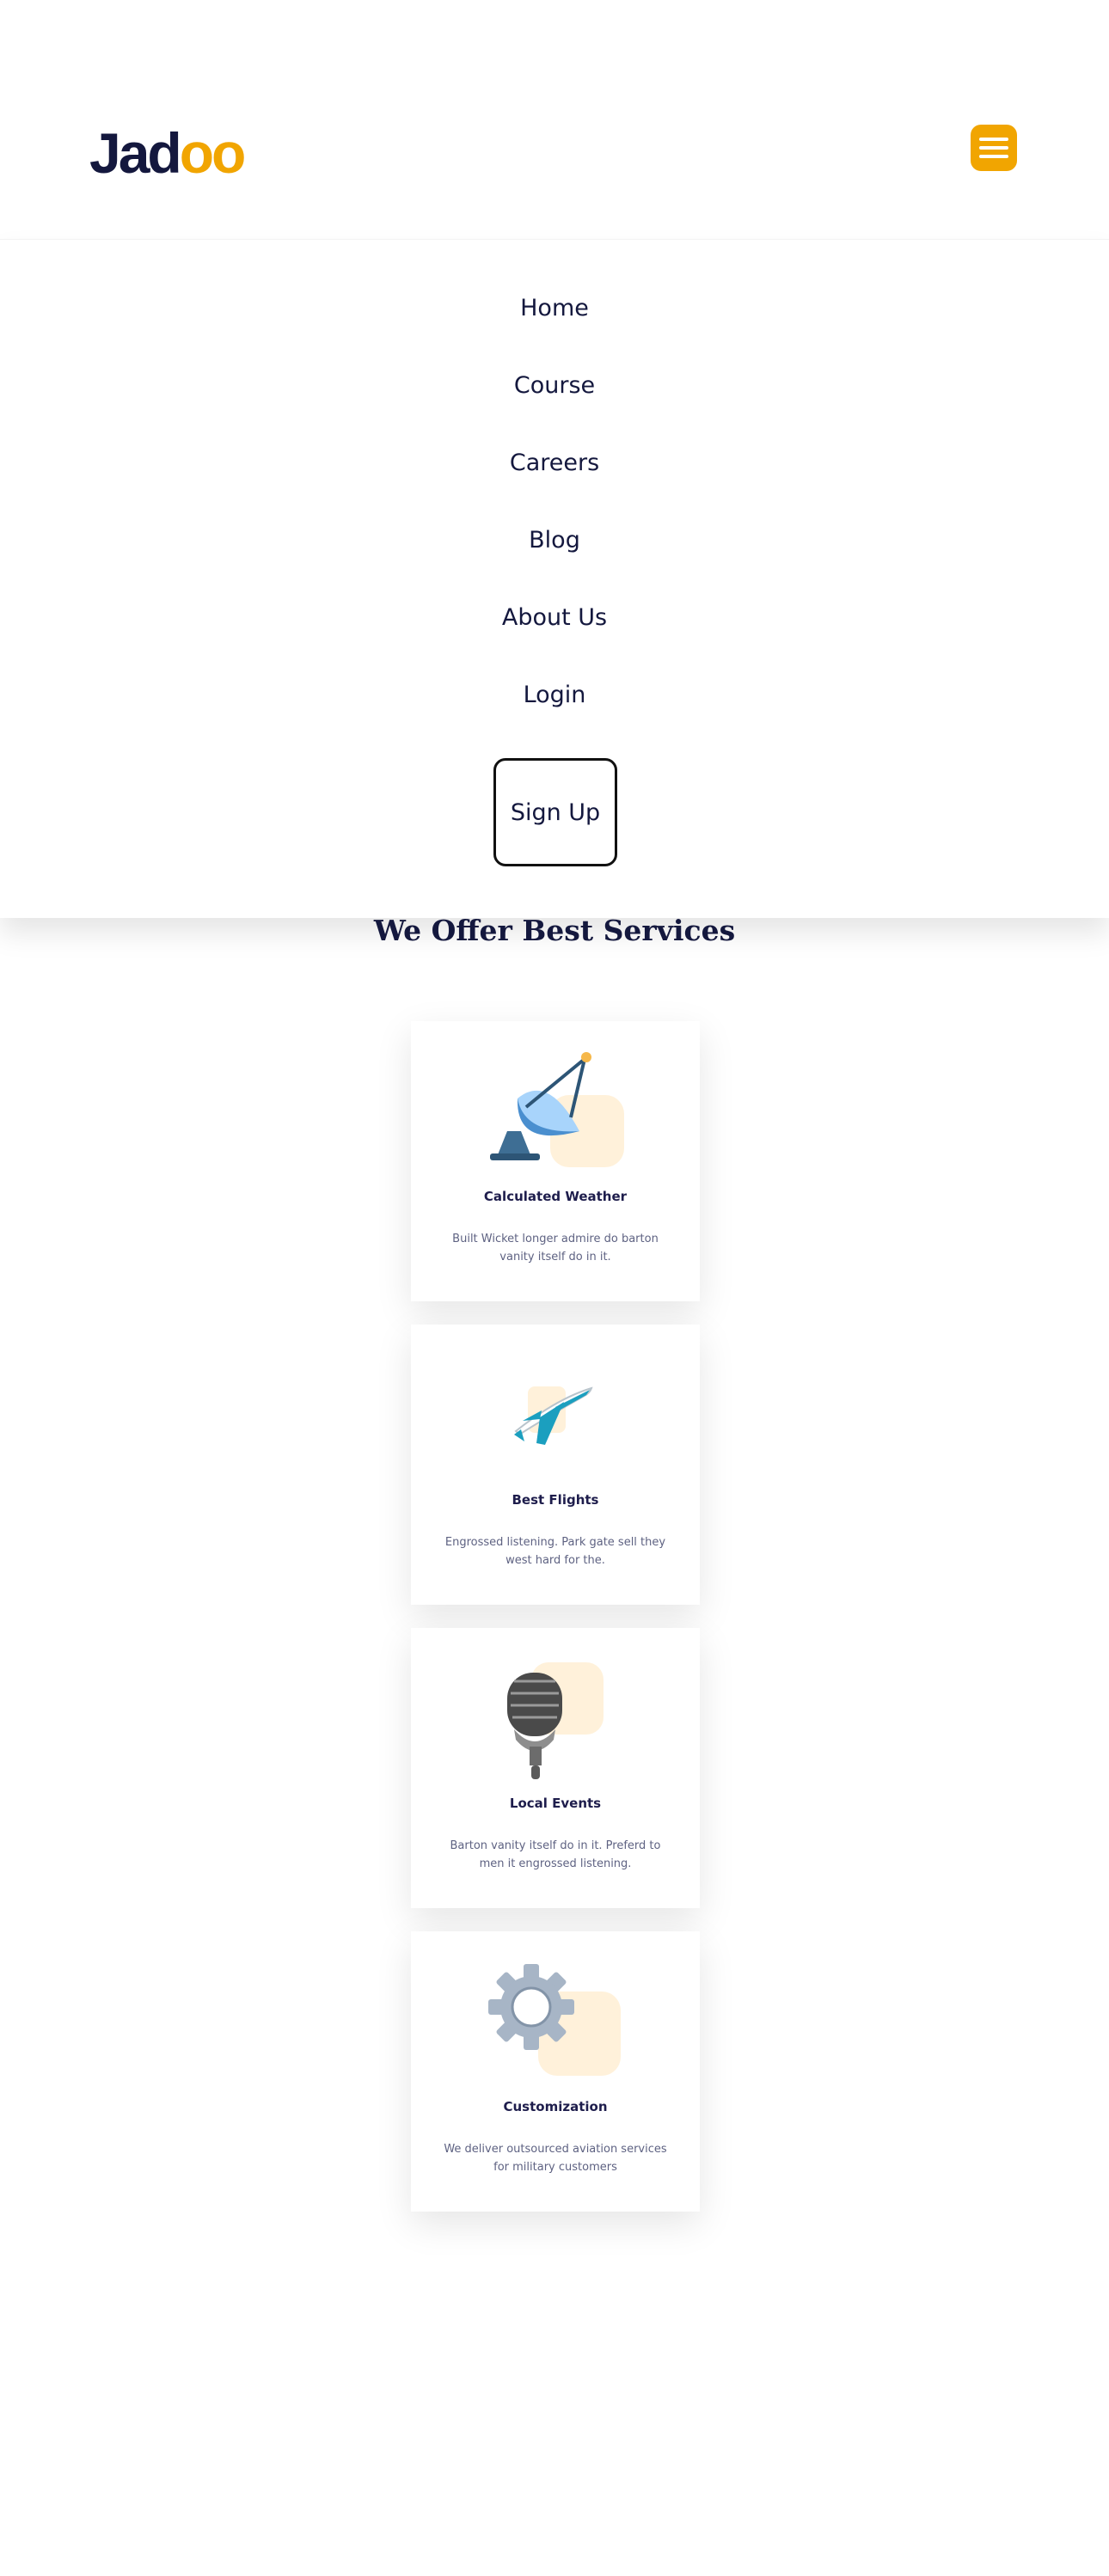 Image resolution: width=1109 pixels, height=2576 pixels. I want to click on logo-prefix: Jad, so click(135, 153).